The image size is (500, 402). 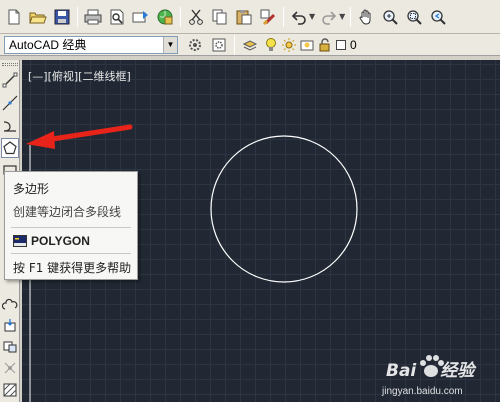 I want to click on unlock-icon, so click(x=325, y=45).